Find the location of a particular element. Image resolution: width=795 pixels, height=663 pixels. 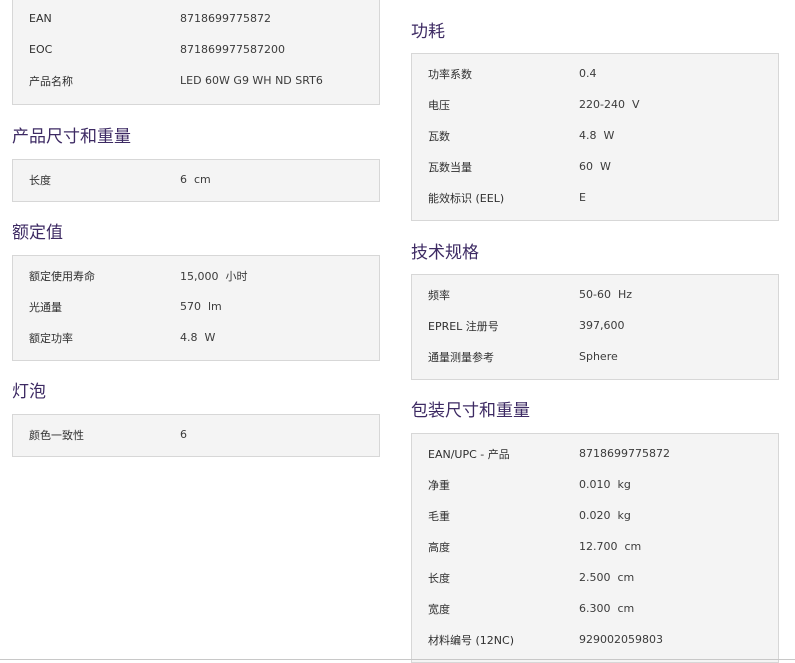

spec-label: 瓦数 is located at coordinates (439, 136).